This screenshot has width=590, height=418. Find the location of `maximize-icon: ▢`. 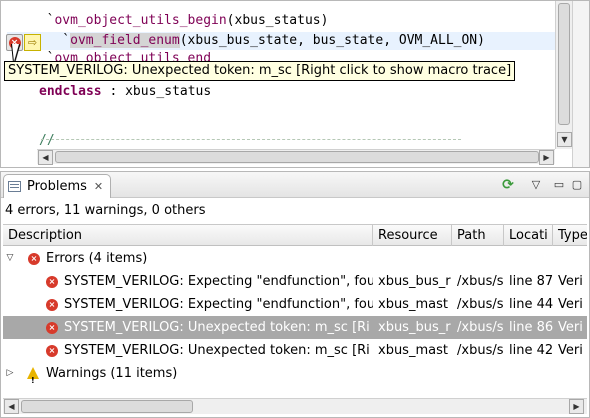

maximize-icon: ▢ is located at coordinates (577, 185).